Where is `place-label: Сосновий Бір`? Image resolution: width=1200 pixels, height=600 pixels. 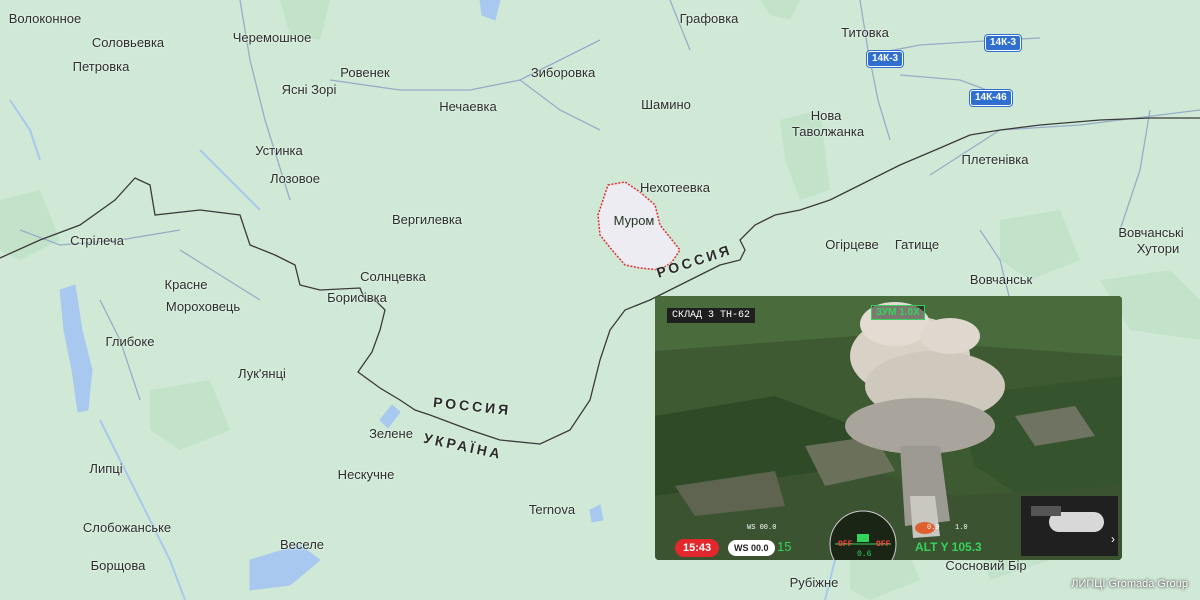 place-label: Сосновий Бір is located at coordinates (985, 565).